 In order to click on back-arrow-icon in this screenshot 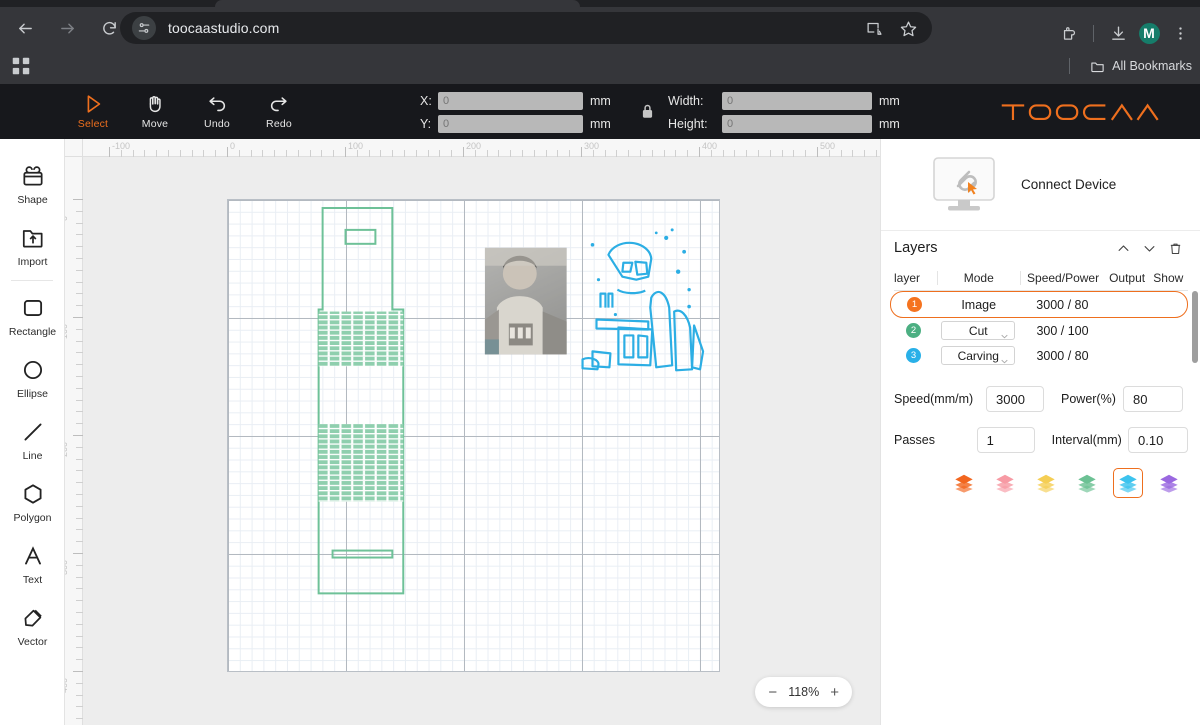, I will do `click(25, 28)`.